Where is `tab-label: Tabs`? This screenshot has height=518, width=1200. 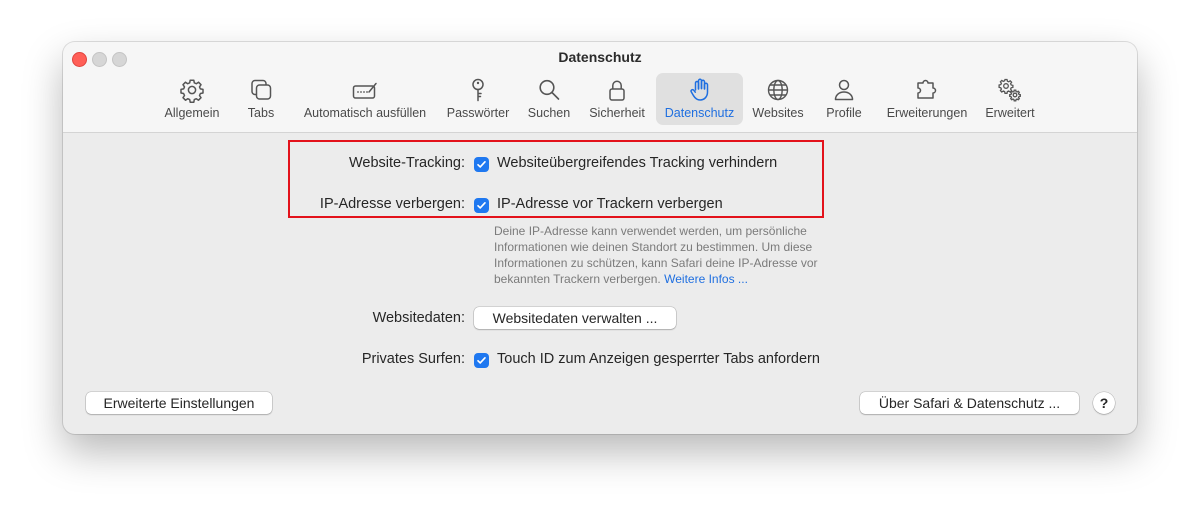 tab-label: Tabs is located at coordinates (261, 113).